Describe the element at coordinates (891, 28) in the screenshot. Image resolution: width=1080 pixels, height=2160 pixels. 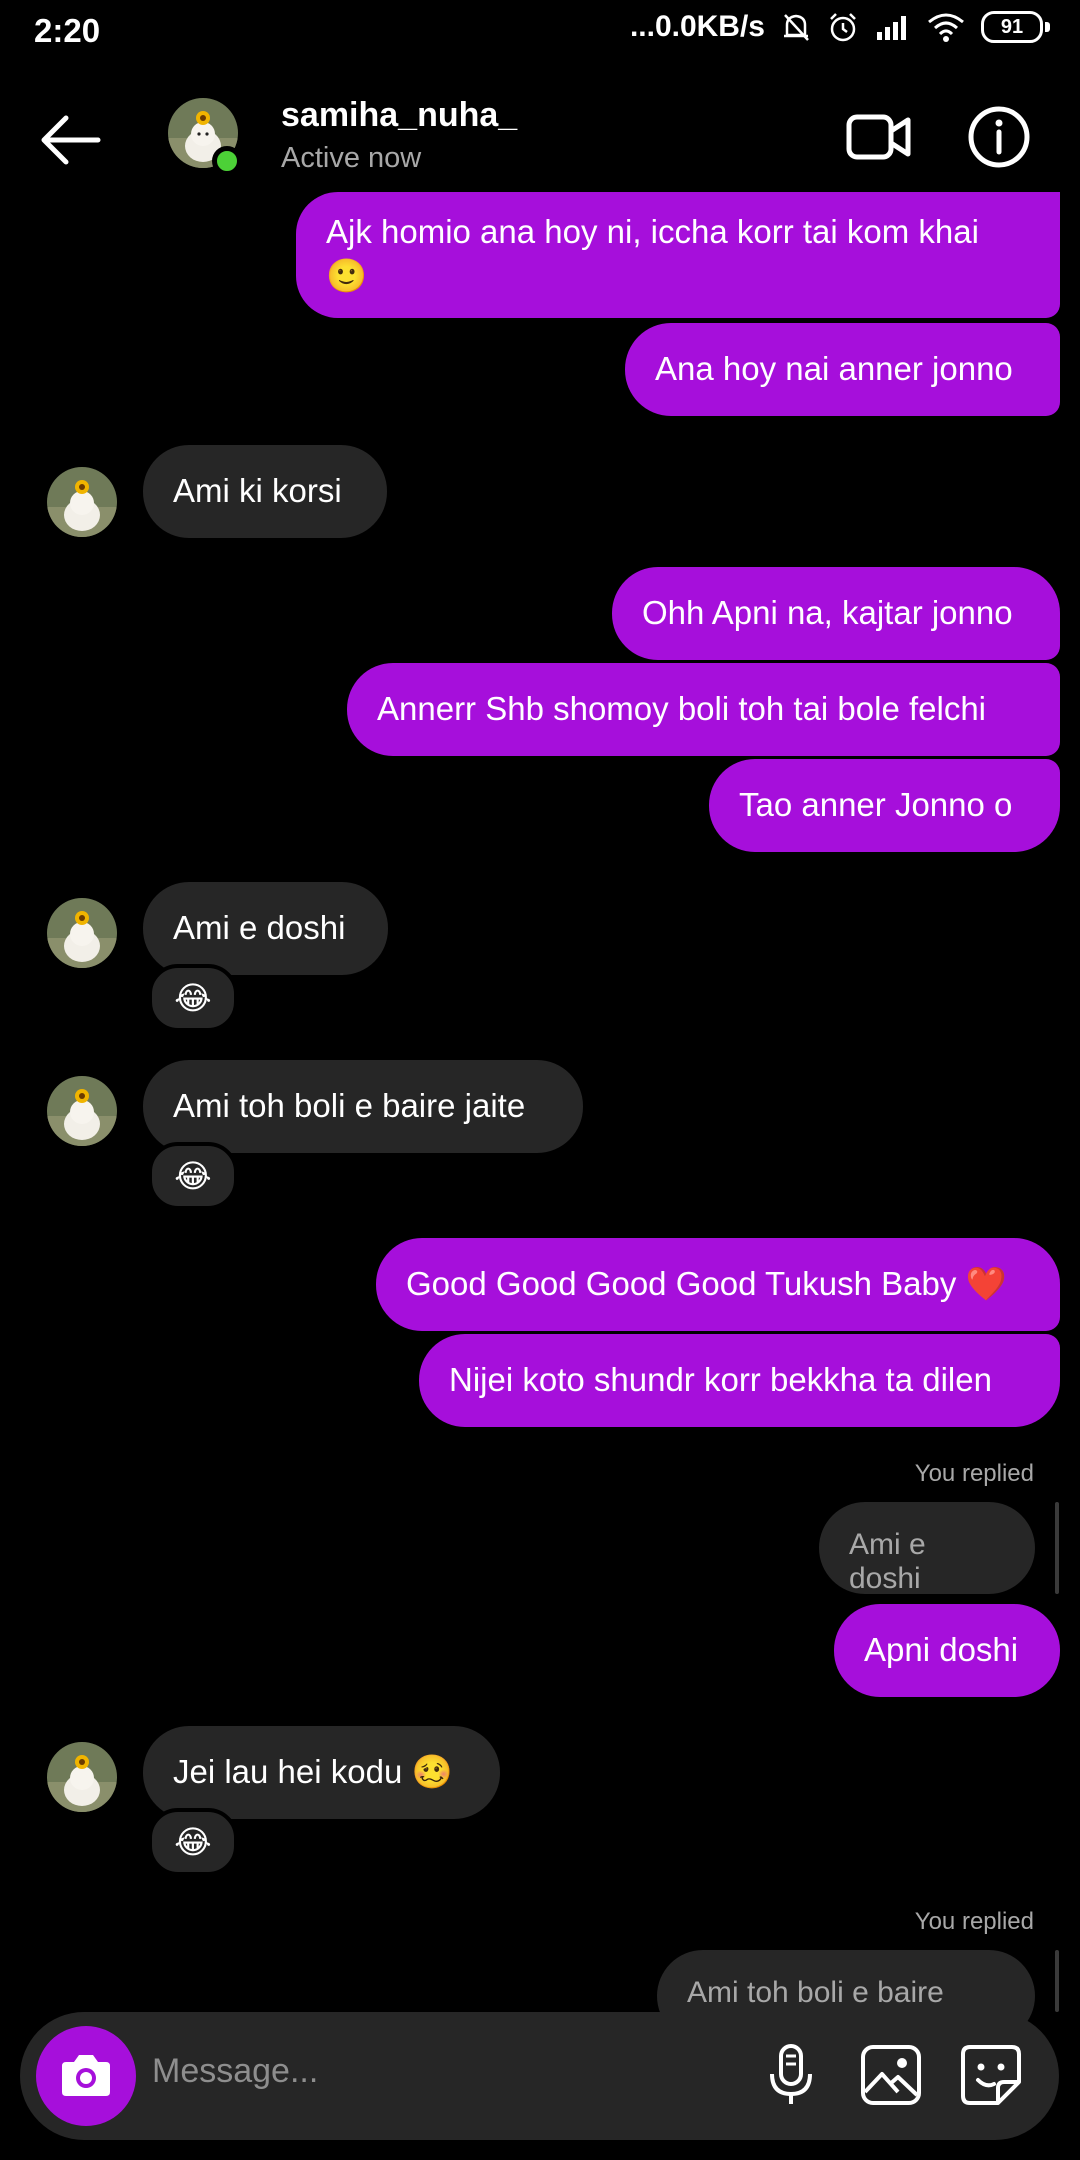
I see `signal-icon` at that location.